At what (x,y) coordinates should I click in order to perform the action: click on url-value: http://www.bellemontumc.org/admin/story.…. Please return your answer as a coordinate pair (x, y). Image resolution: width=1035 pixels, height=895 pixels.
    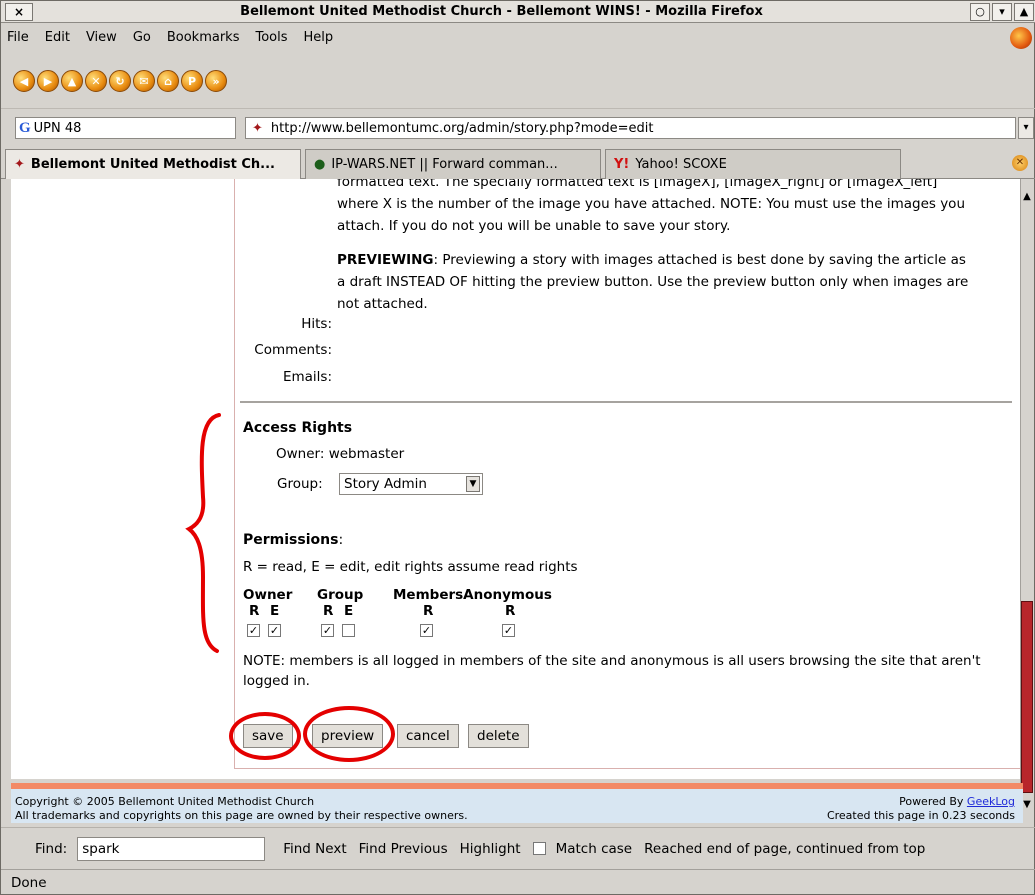
    Looking at the image, I should click on (462, 128).